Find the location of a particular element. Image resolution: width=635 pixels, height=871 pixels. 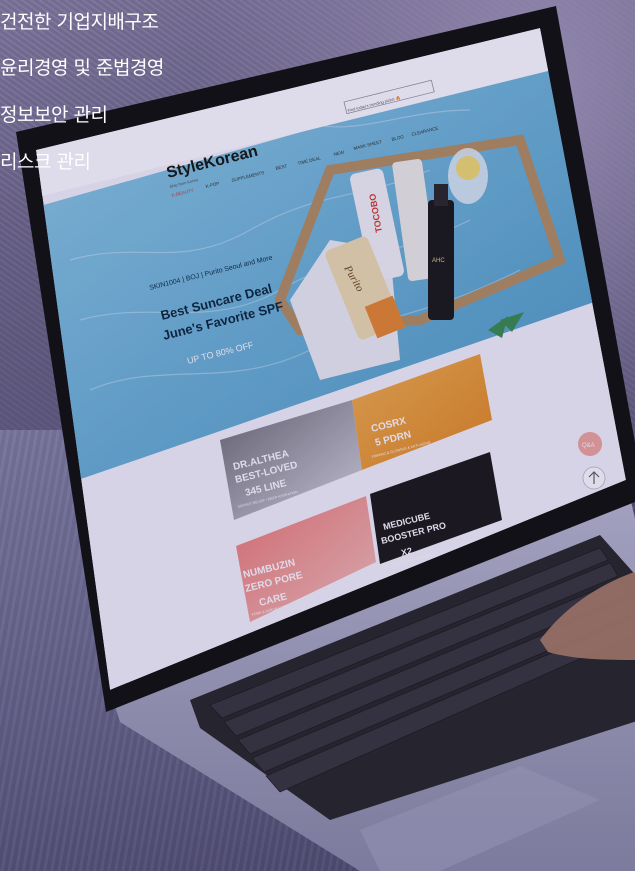

menu-item-corporate-governance: 건전한 기업지배구조 is located at coordinates (79, 20).